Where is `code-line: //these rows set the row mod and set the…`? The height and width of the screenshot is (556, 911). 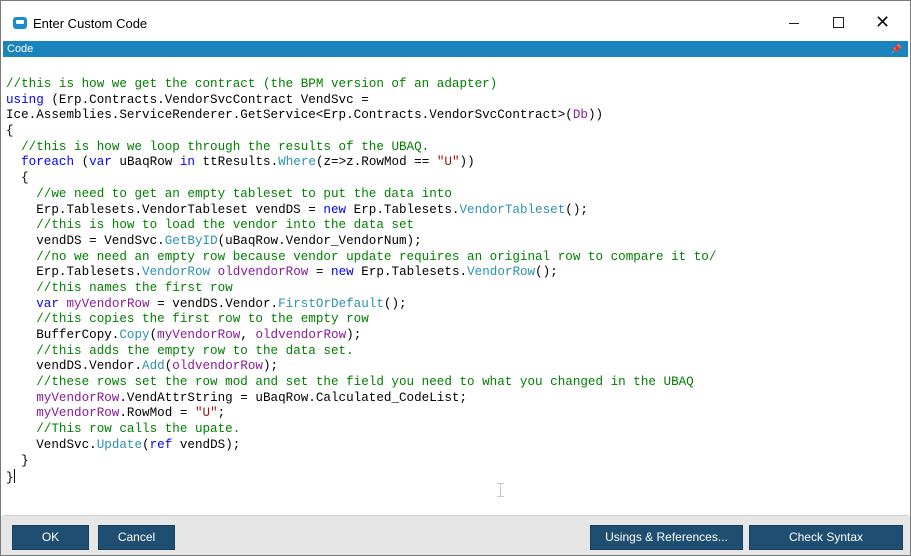 code-line: //these rows set the row mod and set the… is located at coordinates (361, 383).